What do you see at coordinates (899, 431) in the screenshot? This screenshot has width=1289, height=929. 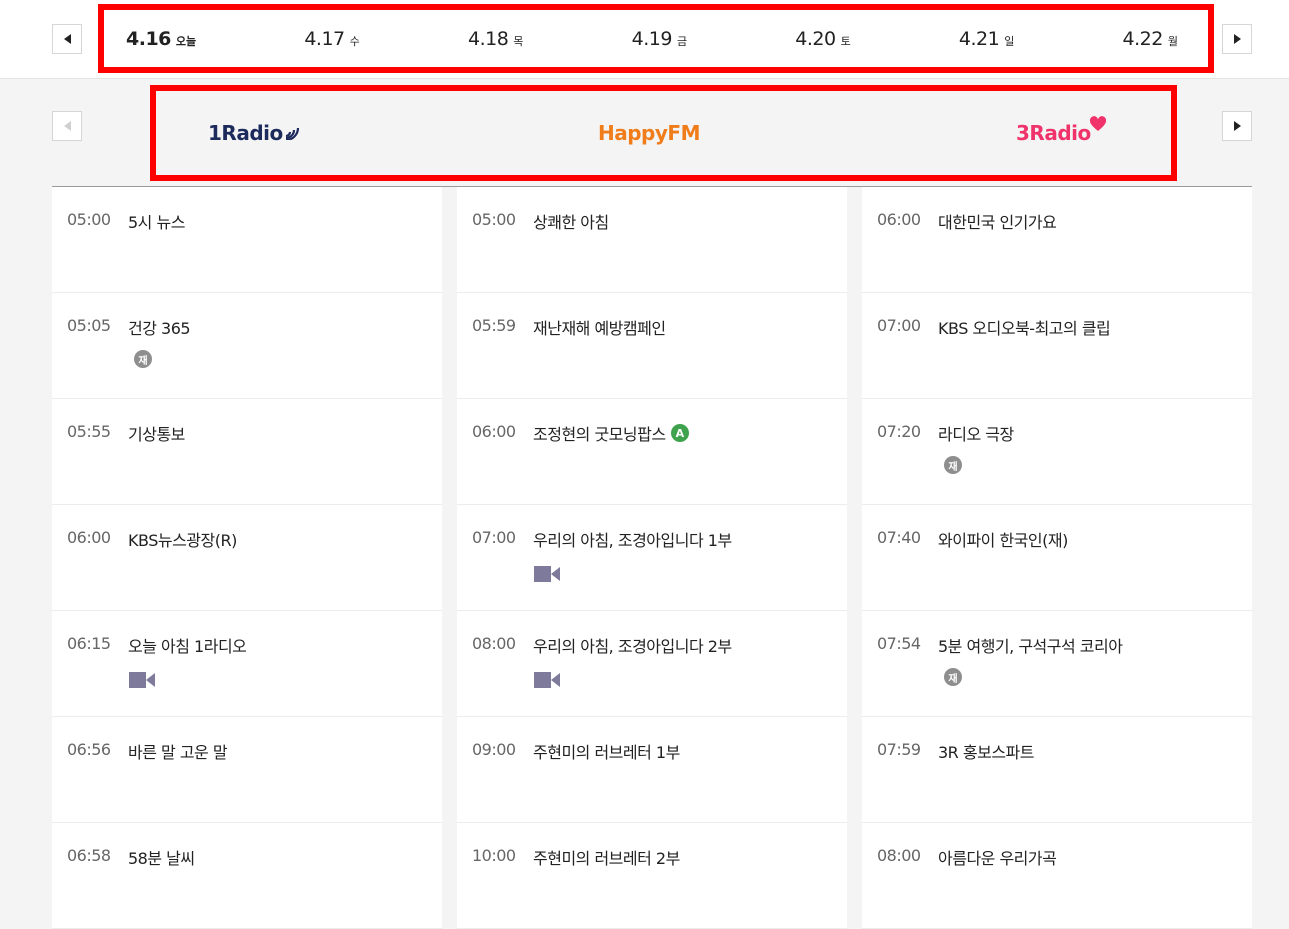 I see `program-time: 07:20` at bounding box center [899, 431].